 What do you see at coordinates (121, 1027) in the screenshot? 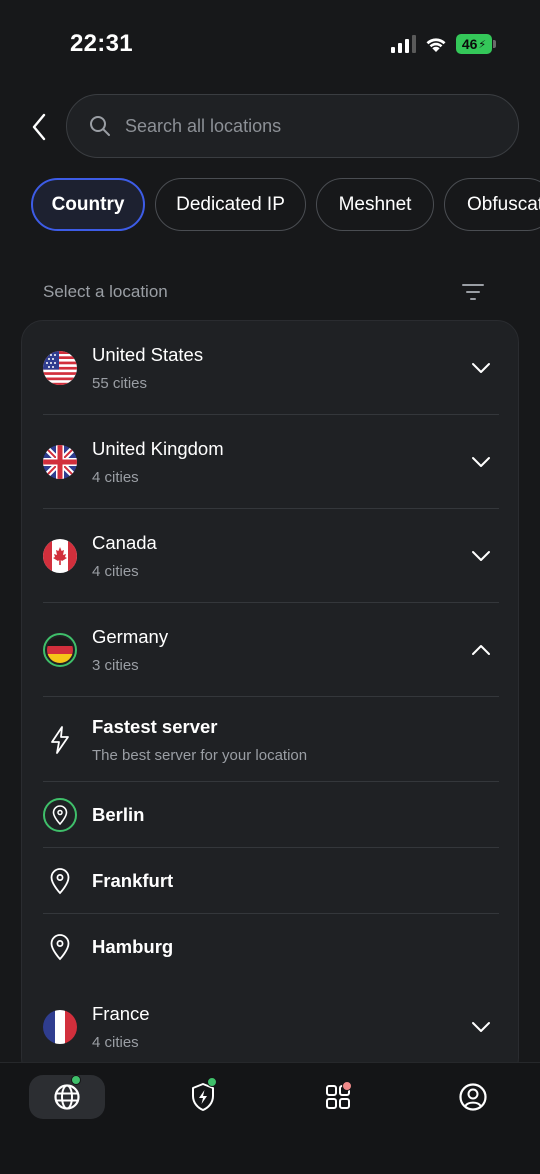
I see `country-info: France 4 cities` at bounding box center [121, 1027].